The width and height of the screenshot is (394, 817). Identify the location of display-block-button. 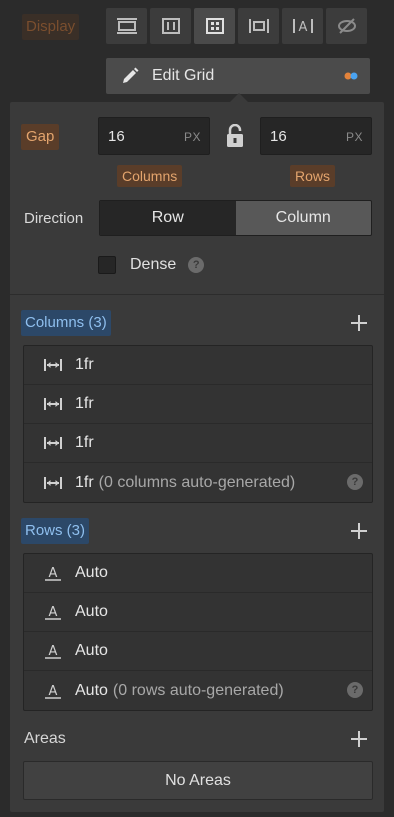
(126, 26).